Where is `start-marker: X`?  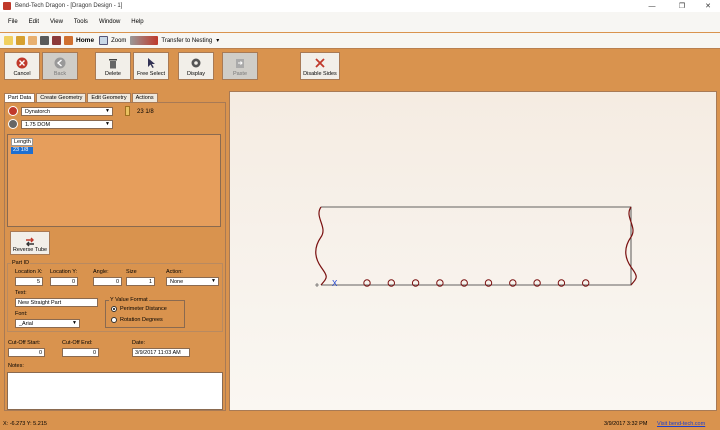 start-marker: X is located at coordinates (335, 283).